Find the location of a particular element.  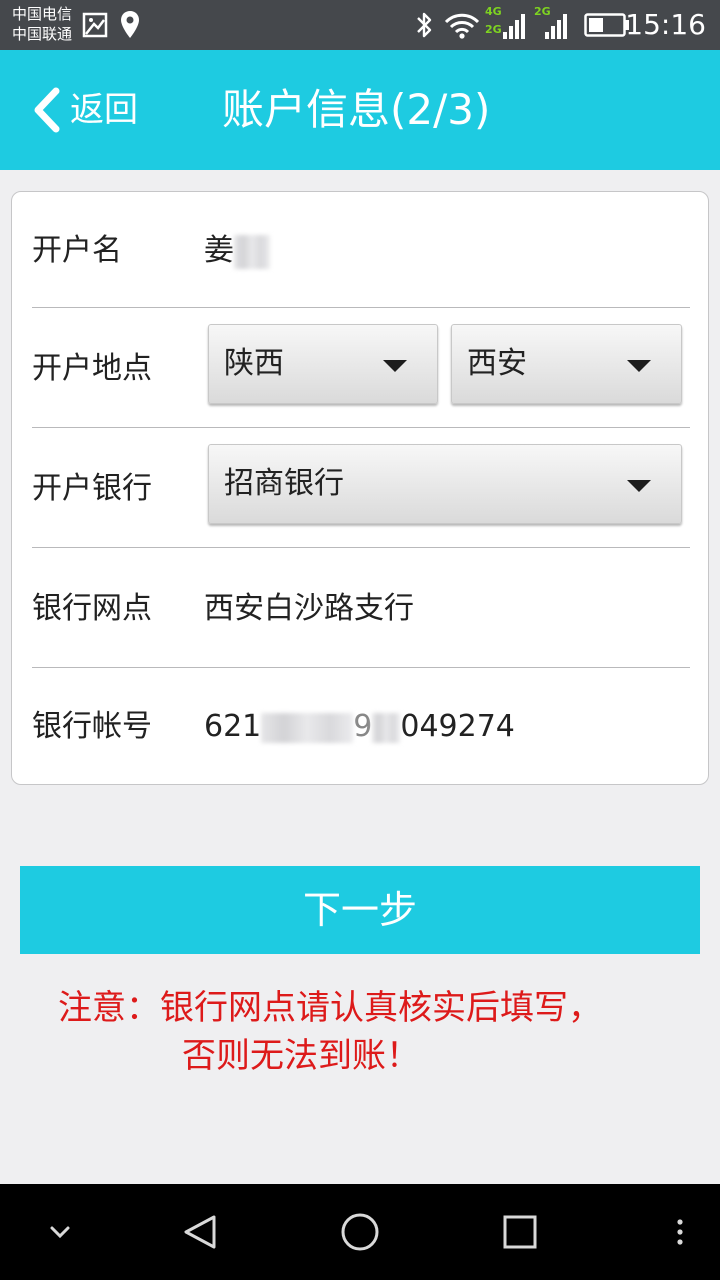

location-label: 开户地点 is located at coordinates (92, 368).